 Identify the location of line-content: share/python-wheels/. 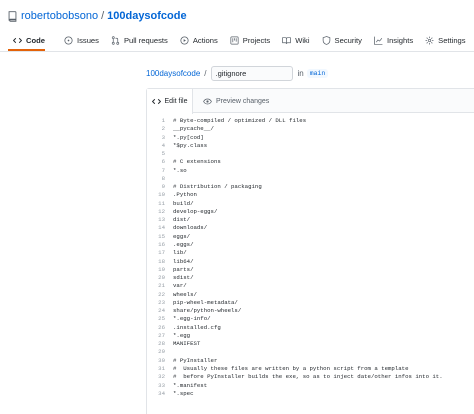
(207, 311).